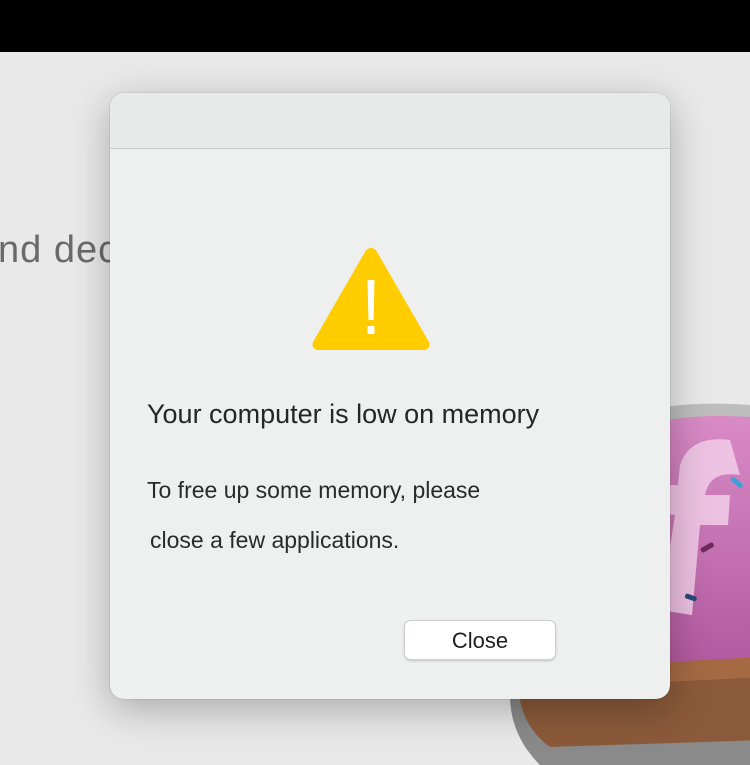  Describe the element at coordinates (375, 26) in the screenshot. I see `top-black-bar` at that location.